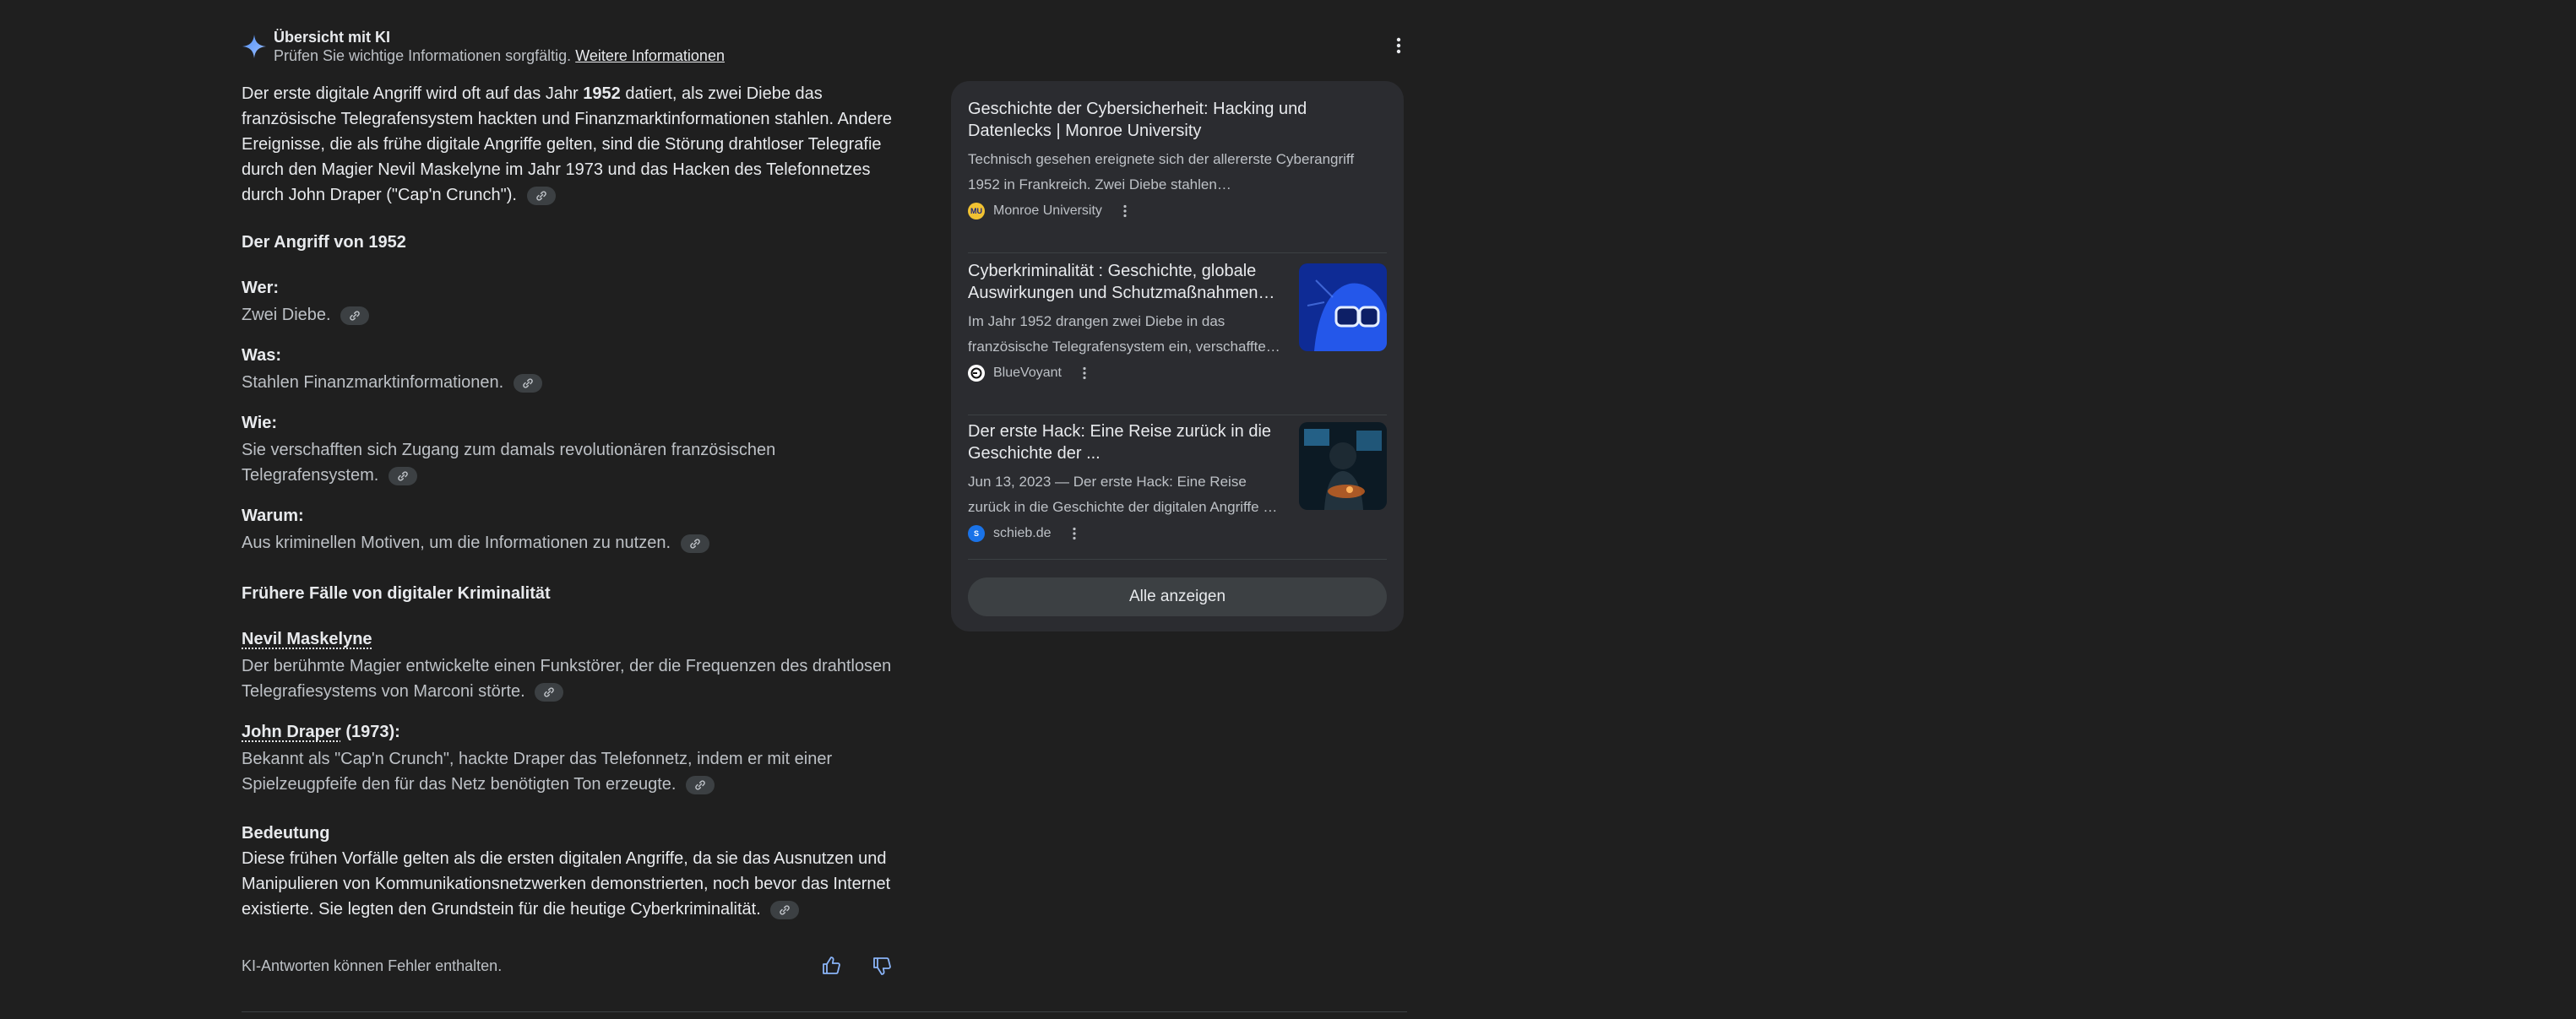 The width and height of the screenshot is (2576, 1019). Describe the element at coordinates (286, 315) in the screenshot. I see `who-text: Zwei Diebe.` at that location.